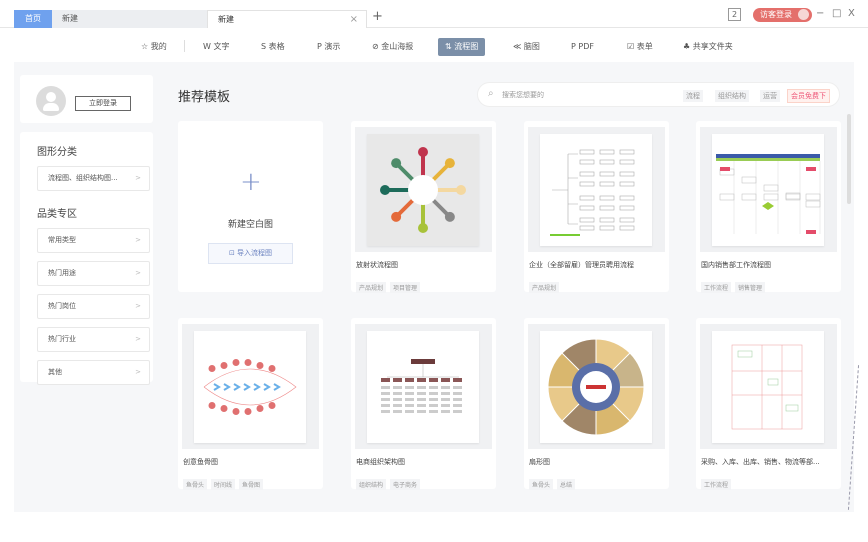 The width and height of the screenshot is (868, 542). Describe the element at coordinates (566, 484) in the screenshot. I see `template-tag: 总结` at that location.